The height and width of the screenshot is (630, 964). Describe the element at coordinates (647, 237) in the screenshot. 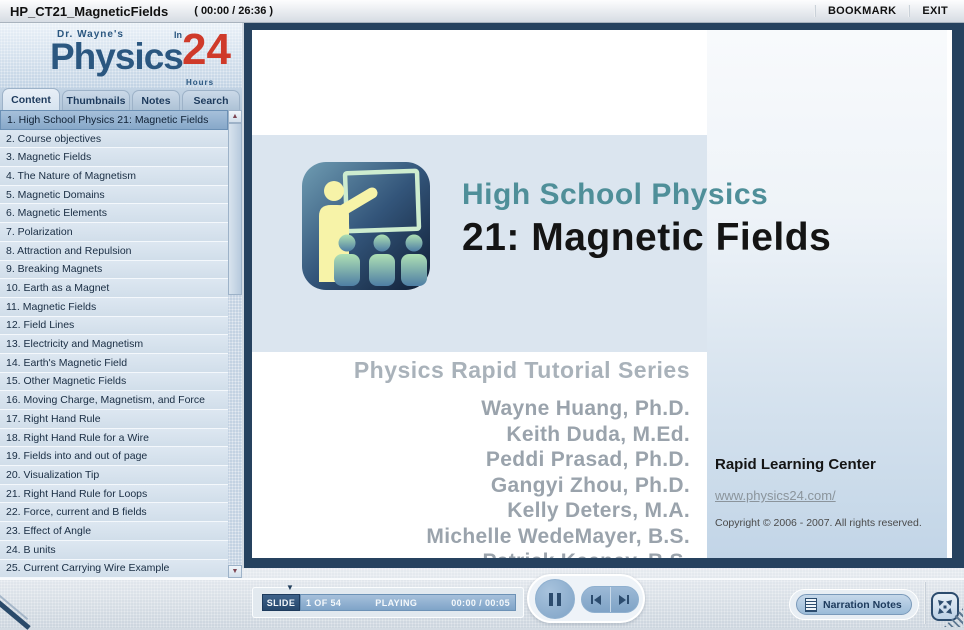

I see `slide-title-chapter: 21: Magnetic Fields` at that location.